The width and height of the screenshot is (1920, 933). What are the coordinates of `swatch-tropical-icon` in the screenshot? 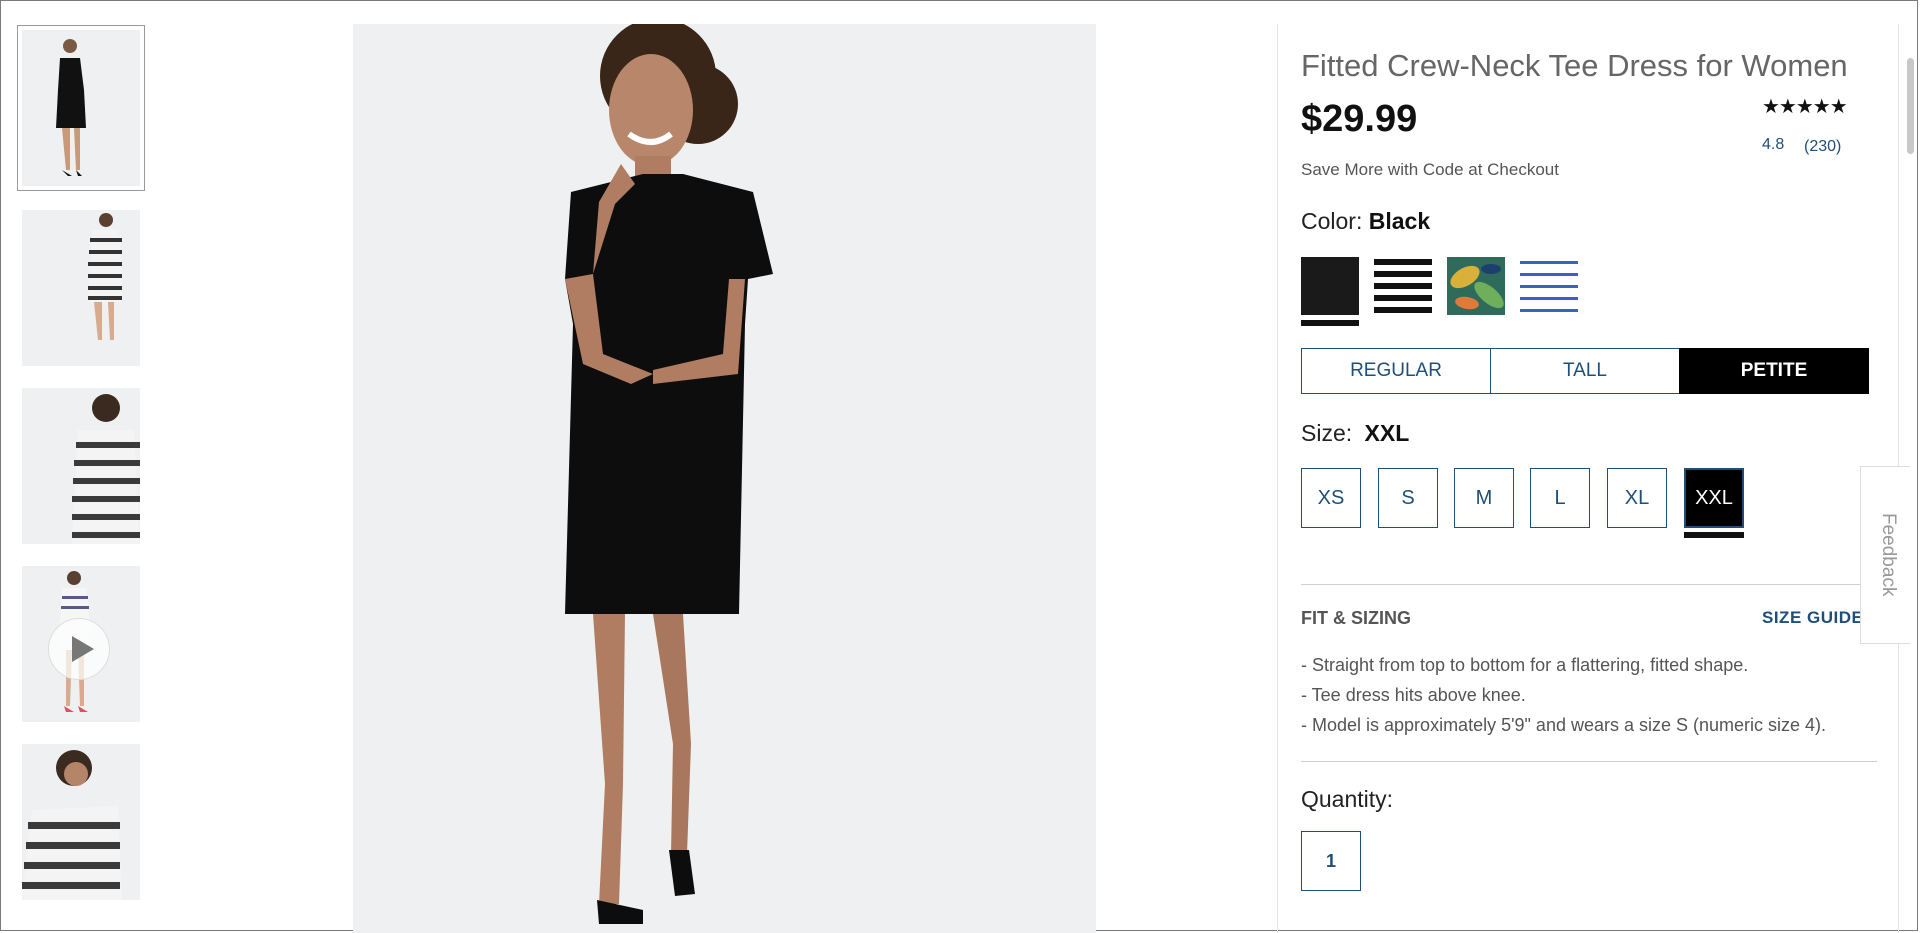 It's located at (1476, 286).